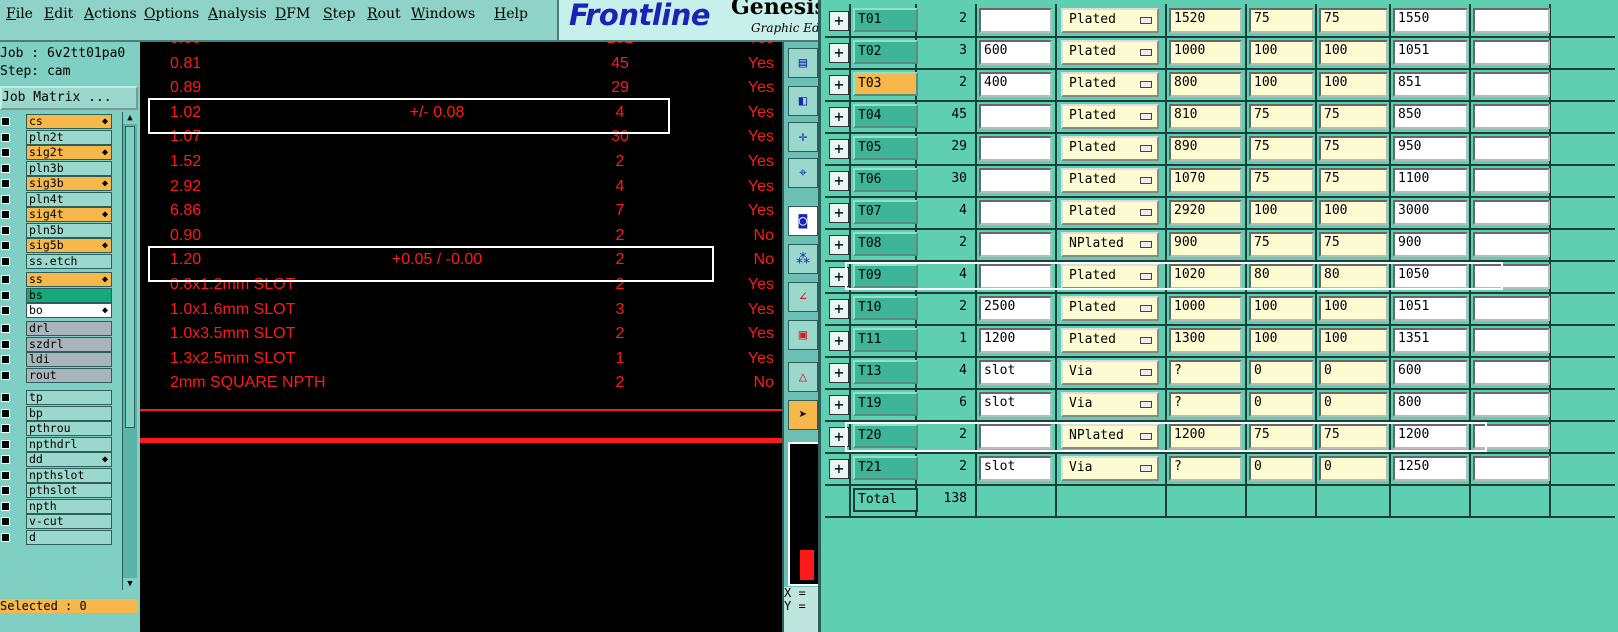  What do you see at coordinates (69, 521) in the screenshot?
I see `layer-name: v-cut` at bounding box center [69, 521].